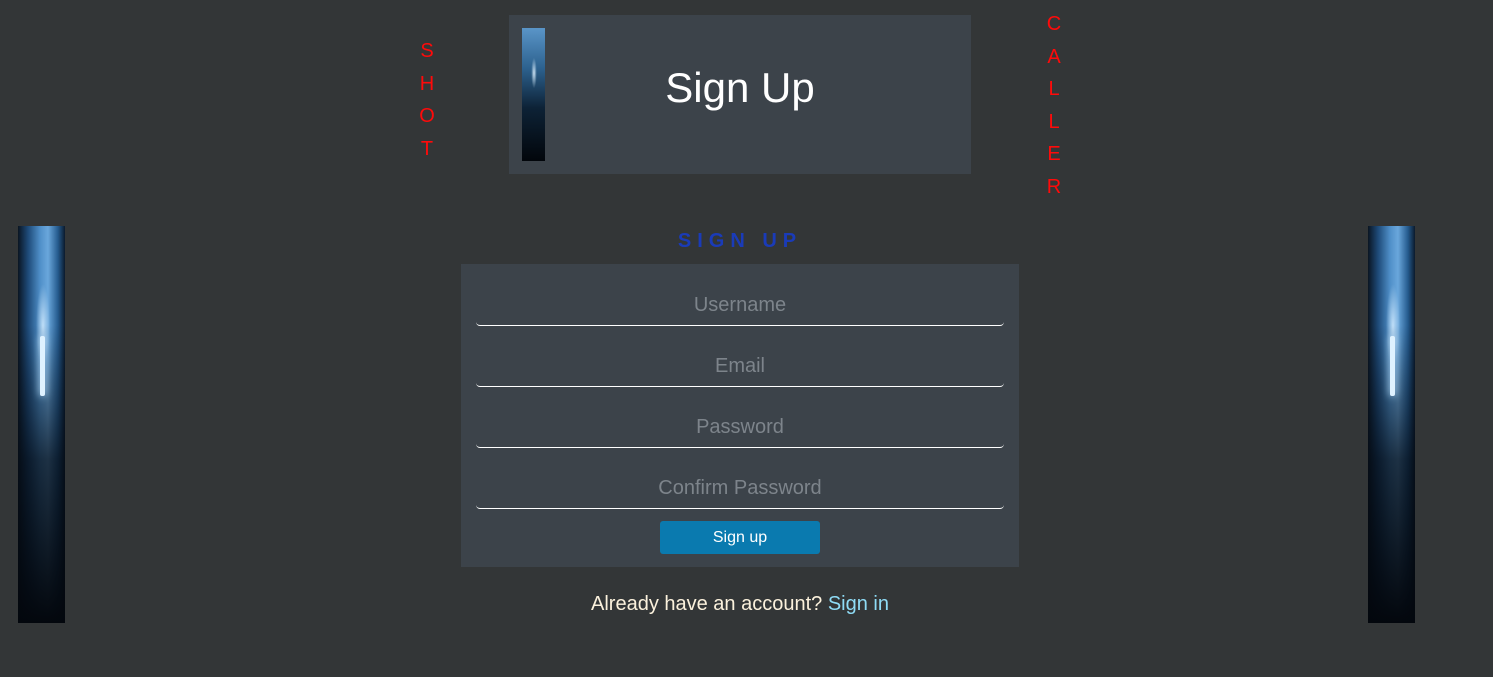  I want to click on left-side-image, so click(41, 424).